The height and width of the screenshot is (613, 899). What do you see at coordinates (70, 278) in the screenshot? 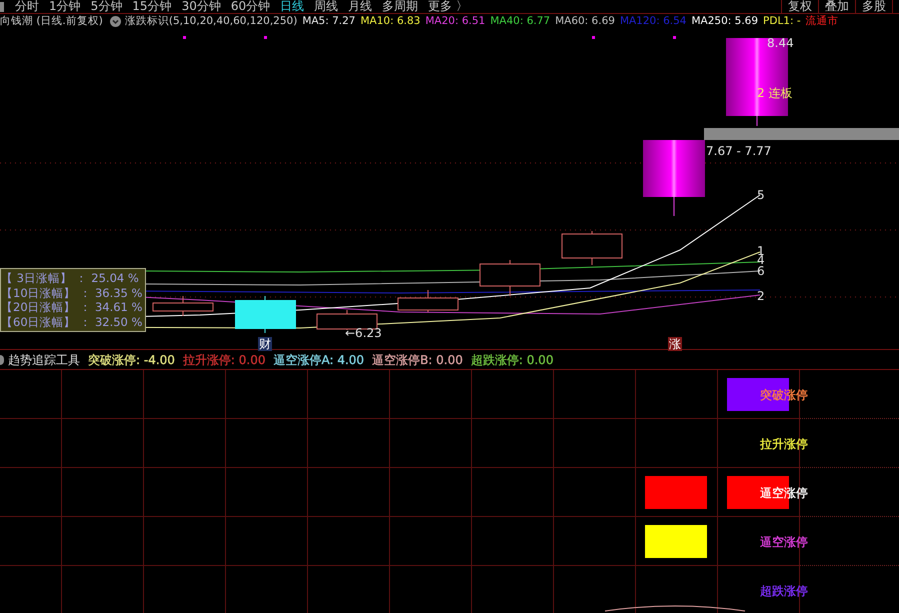
I see `gain-row-text: 【 3日涨幅】 ： 25.04 %` at bounding box center [70, 278].